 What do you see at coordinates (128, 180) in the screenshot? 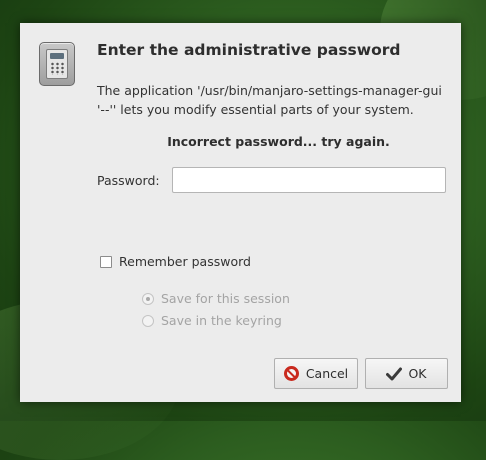
I see `password-label: Password:` at bounding box center [128, 180].